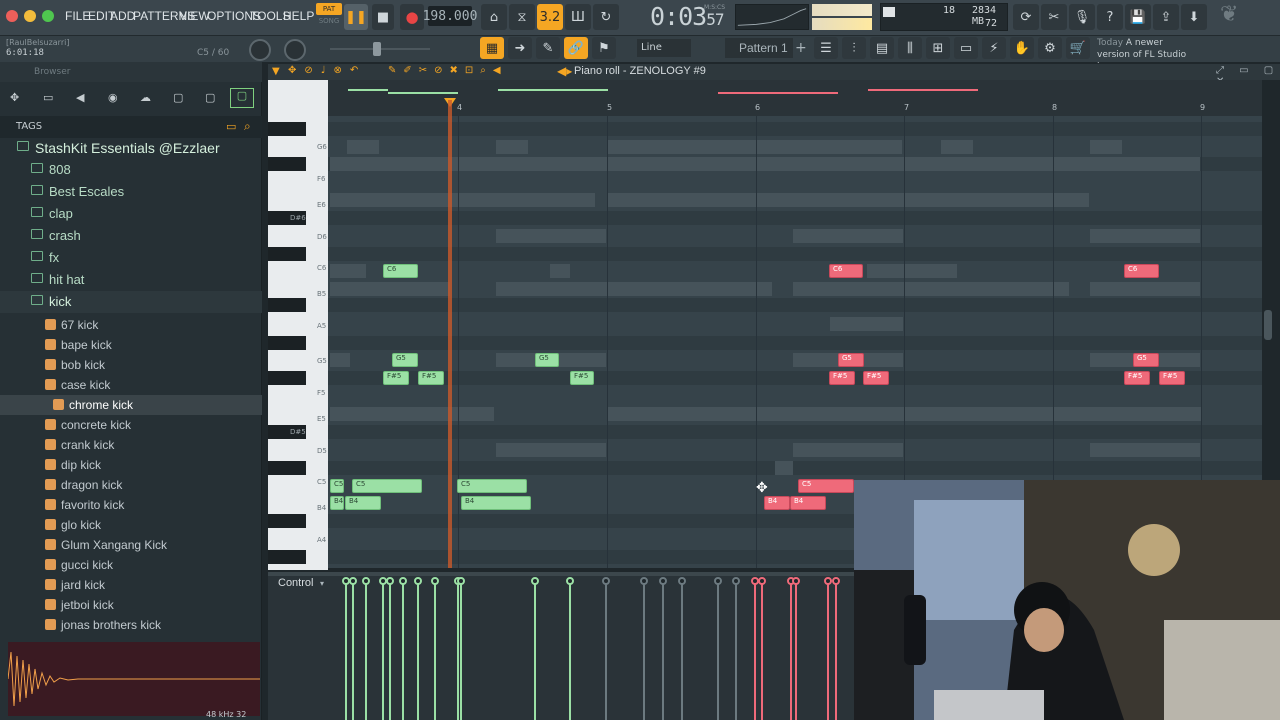 The width and height of the screenshot is (1280, 720). What do you see at coordinates (550, 17) in the screenshot?
I see `countdown-button: 3.2` at bounding box center [550, 17].